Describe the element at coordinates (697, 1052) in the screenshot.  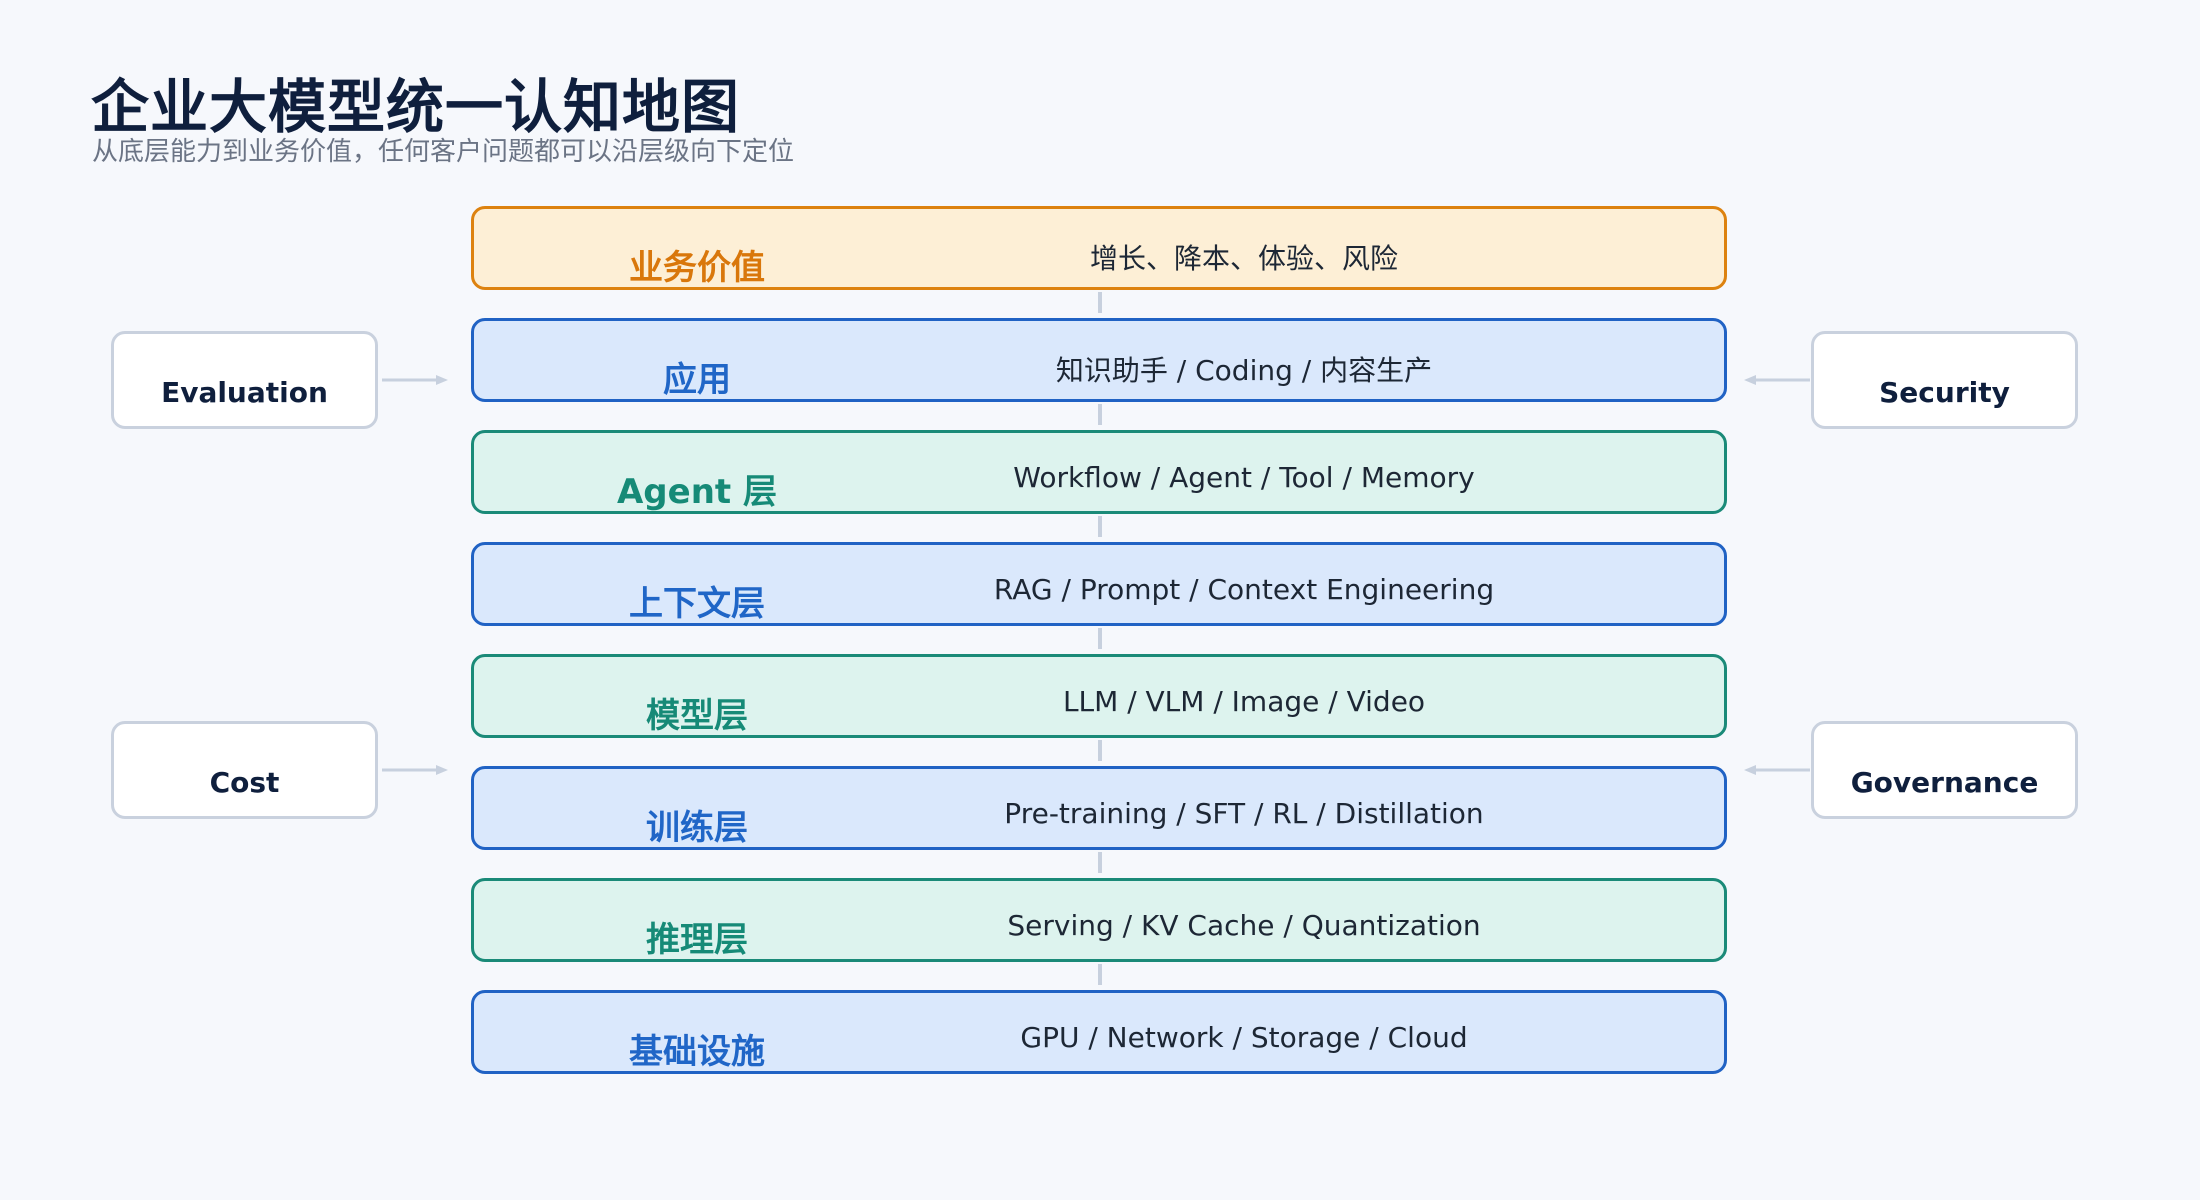
I see `layer-name: 基础设施` at that location.